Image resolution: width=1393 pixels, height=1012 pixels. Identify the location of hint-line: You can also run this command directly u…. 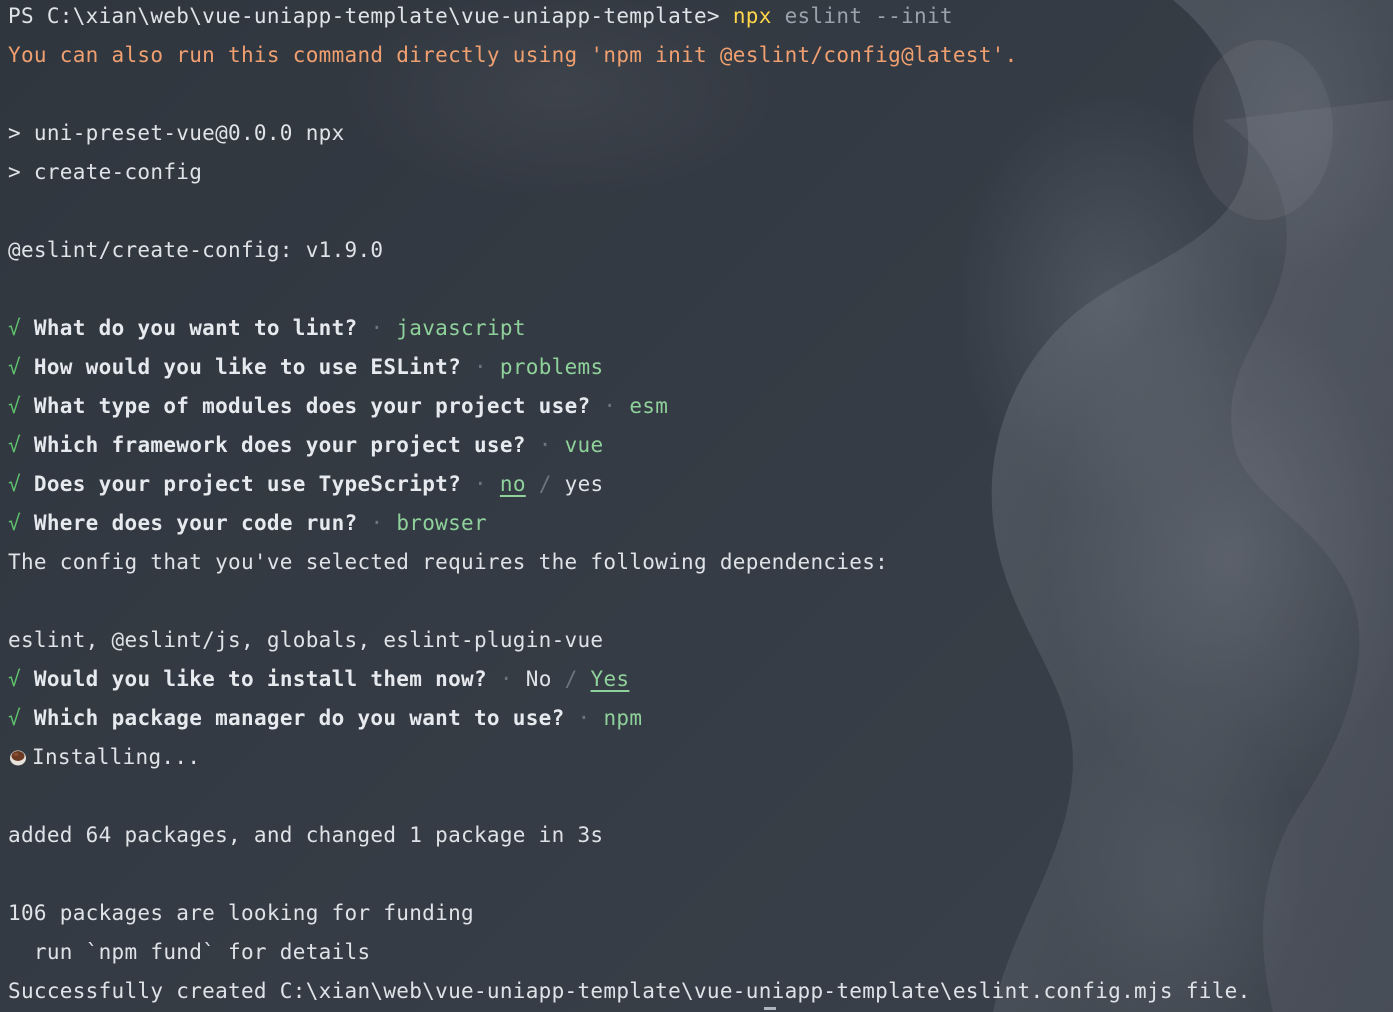
(513, 55).